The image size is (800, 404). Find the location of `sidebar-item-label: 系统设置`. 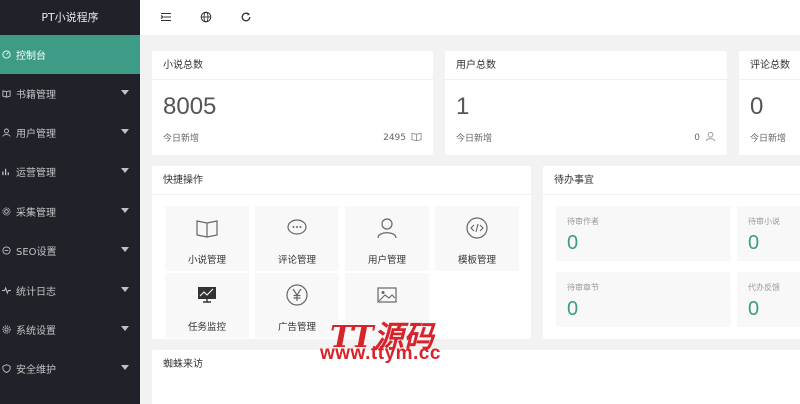

sidebar-item-label: 系统设置 is located at coordinates (36, 331).